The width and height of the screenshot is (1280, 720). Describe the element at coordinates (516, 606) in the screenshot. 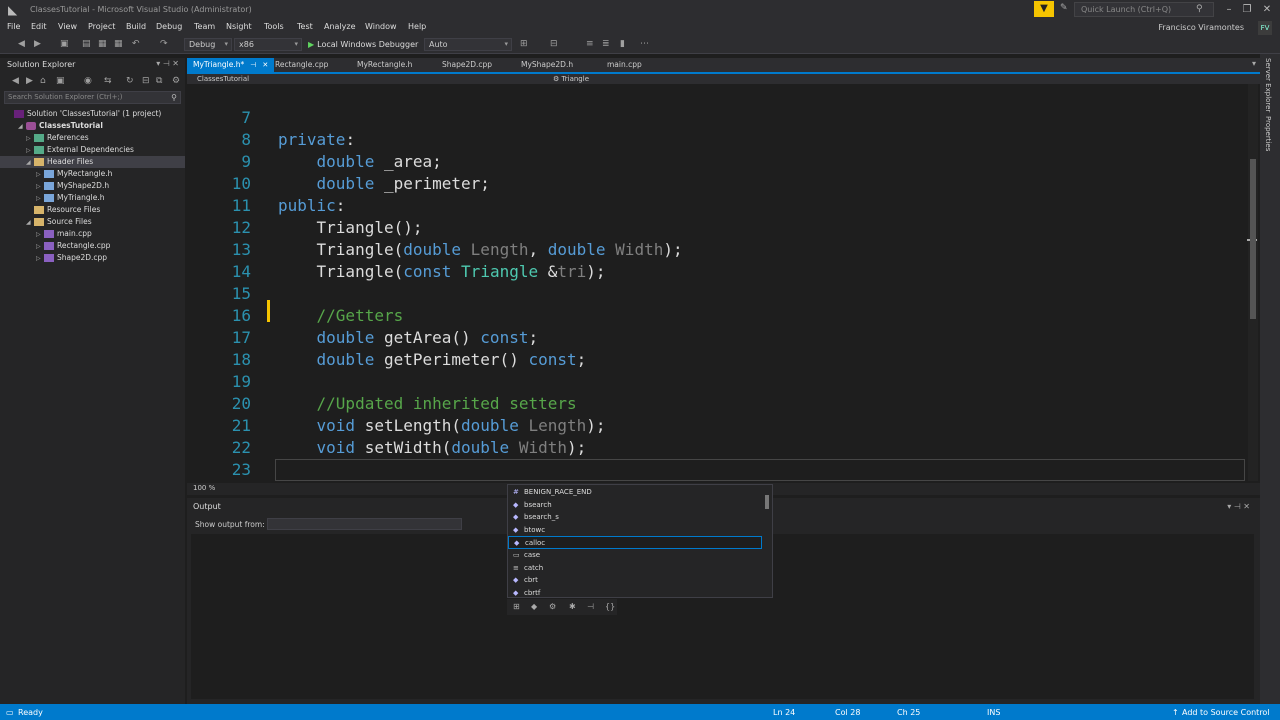

I see `filter-namespaces-icon: ⊞` at that location.